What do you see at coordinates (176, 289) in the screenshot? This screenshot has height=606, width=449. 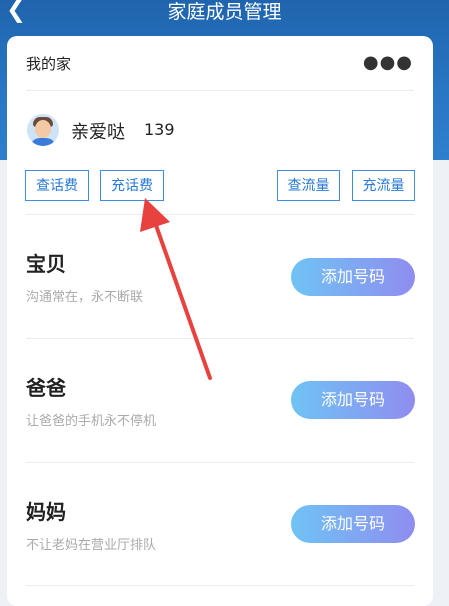 I see `annotation-arrow-icon` at bounding box center [176, 289].